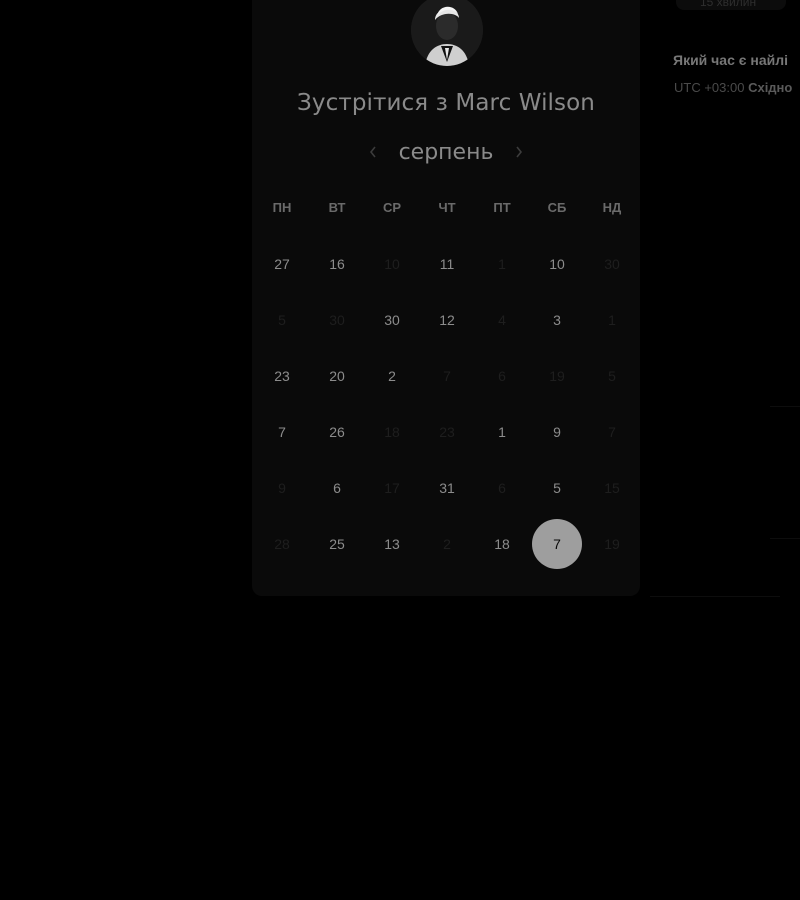  I want to click on weekday-label: ЧТ, so click(447, 207).